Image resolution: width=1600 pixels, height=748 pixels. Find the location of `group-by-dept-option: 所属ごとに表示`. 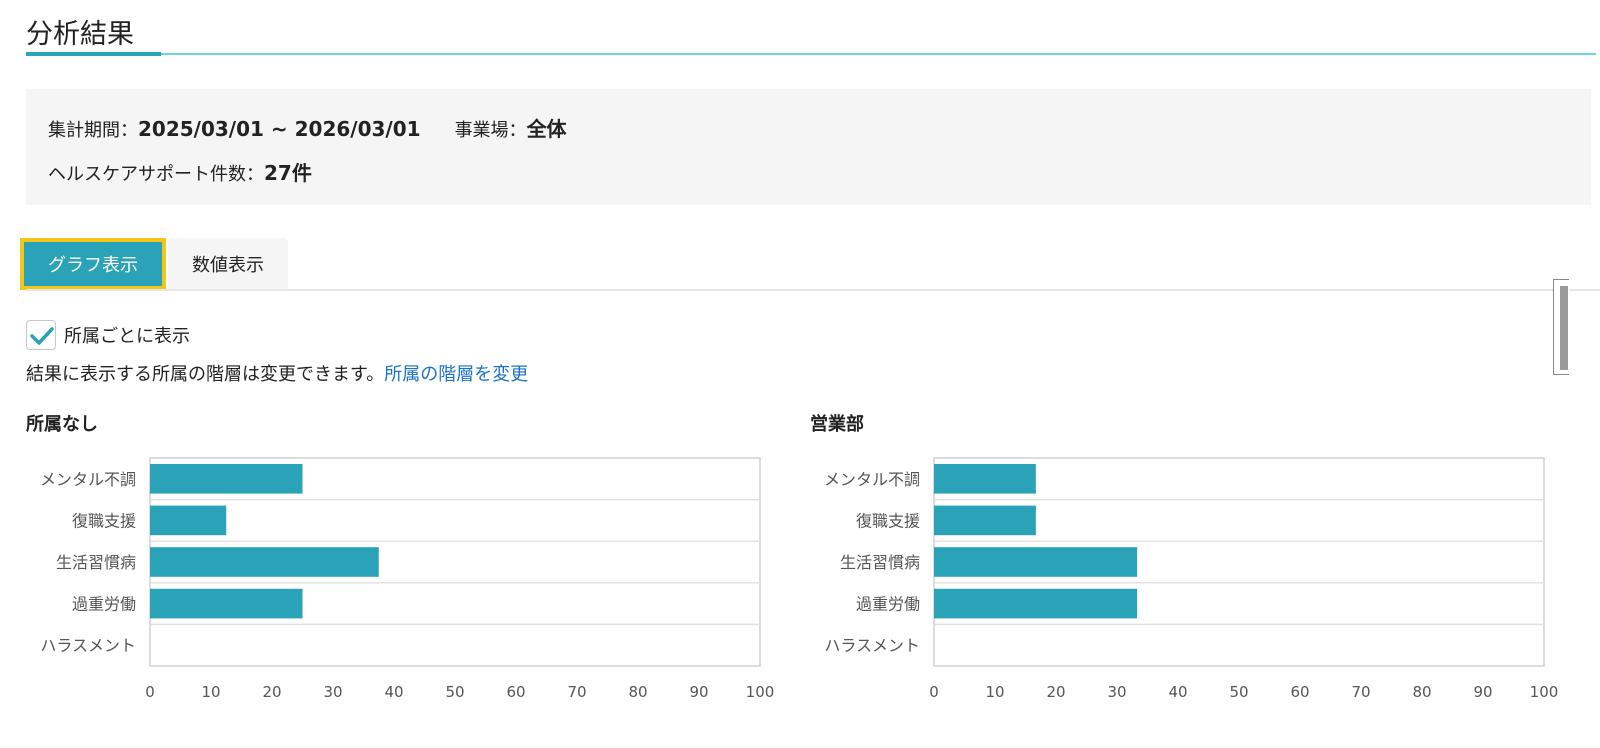

group-by-dept-option: 所属ごとに表示 is located at coordinates (108, 335).